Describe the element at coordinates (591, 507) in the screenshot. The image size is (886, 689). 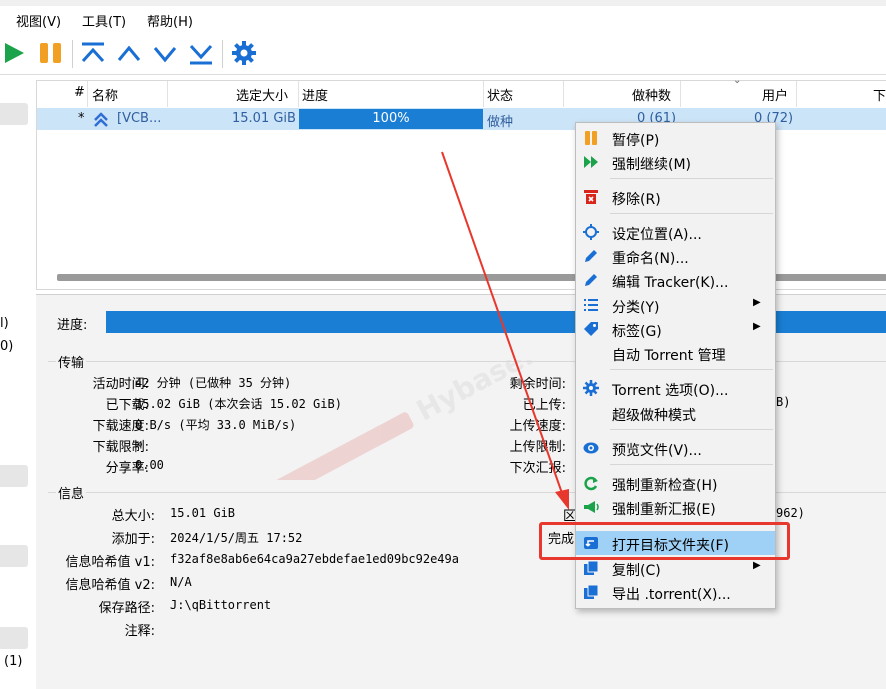
I see `megaphone-icon` at that location.